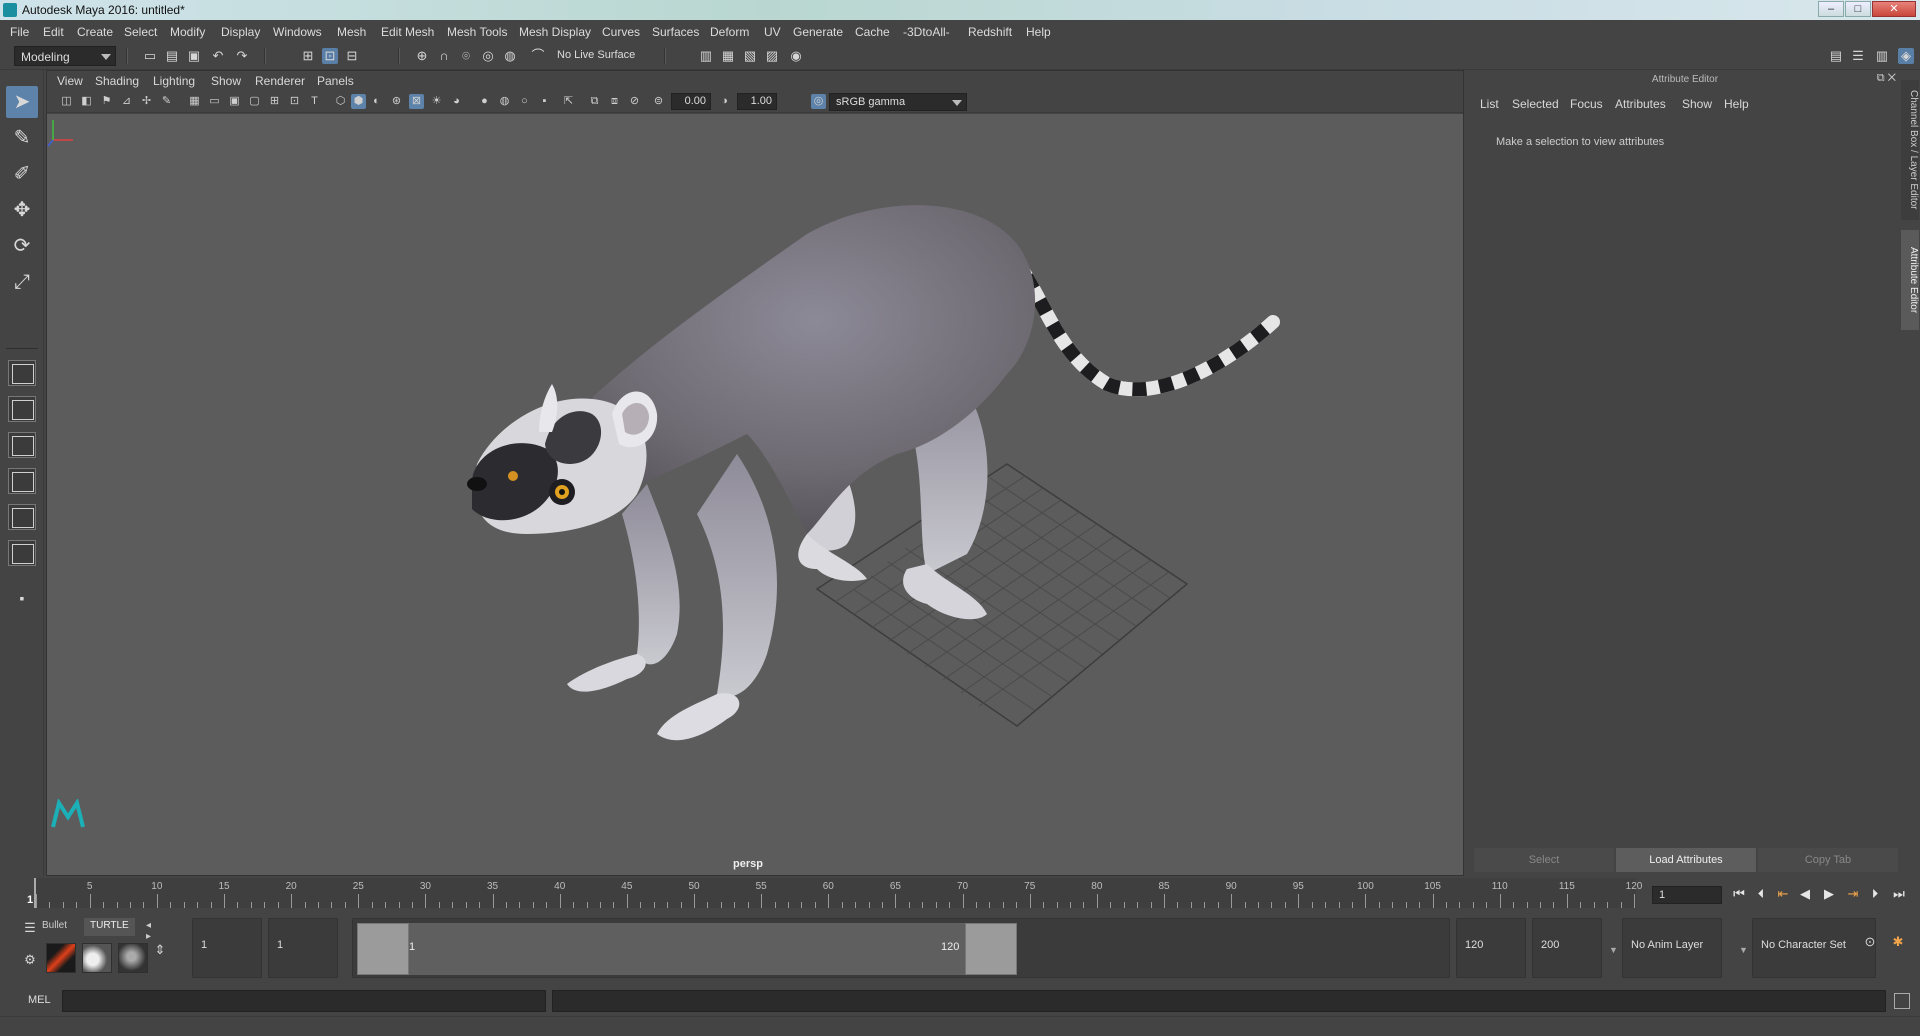 Image resolution: width=1920 pixels, height=1036 pixels. Describe the element at coordinates (22, 246) in the screenshot. I see `rotate-tool-icon: ⟳` at that location.